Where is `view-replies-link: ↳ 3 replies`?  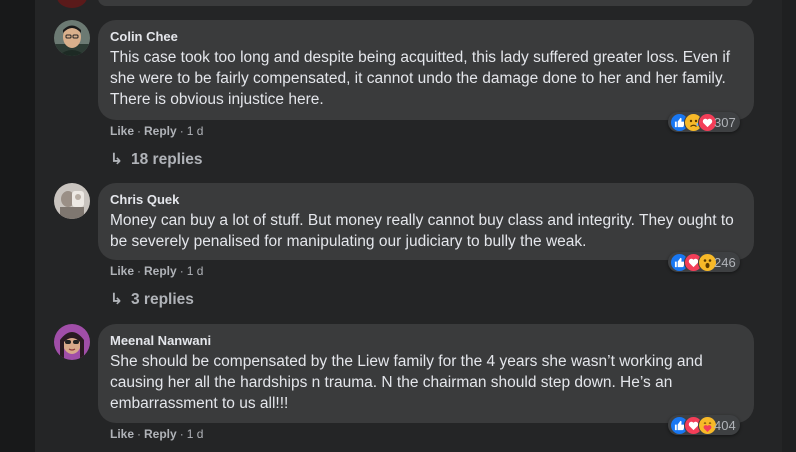 view-replies-link: ↳ 3 replies is located at coordinates (152, 300).